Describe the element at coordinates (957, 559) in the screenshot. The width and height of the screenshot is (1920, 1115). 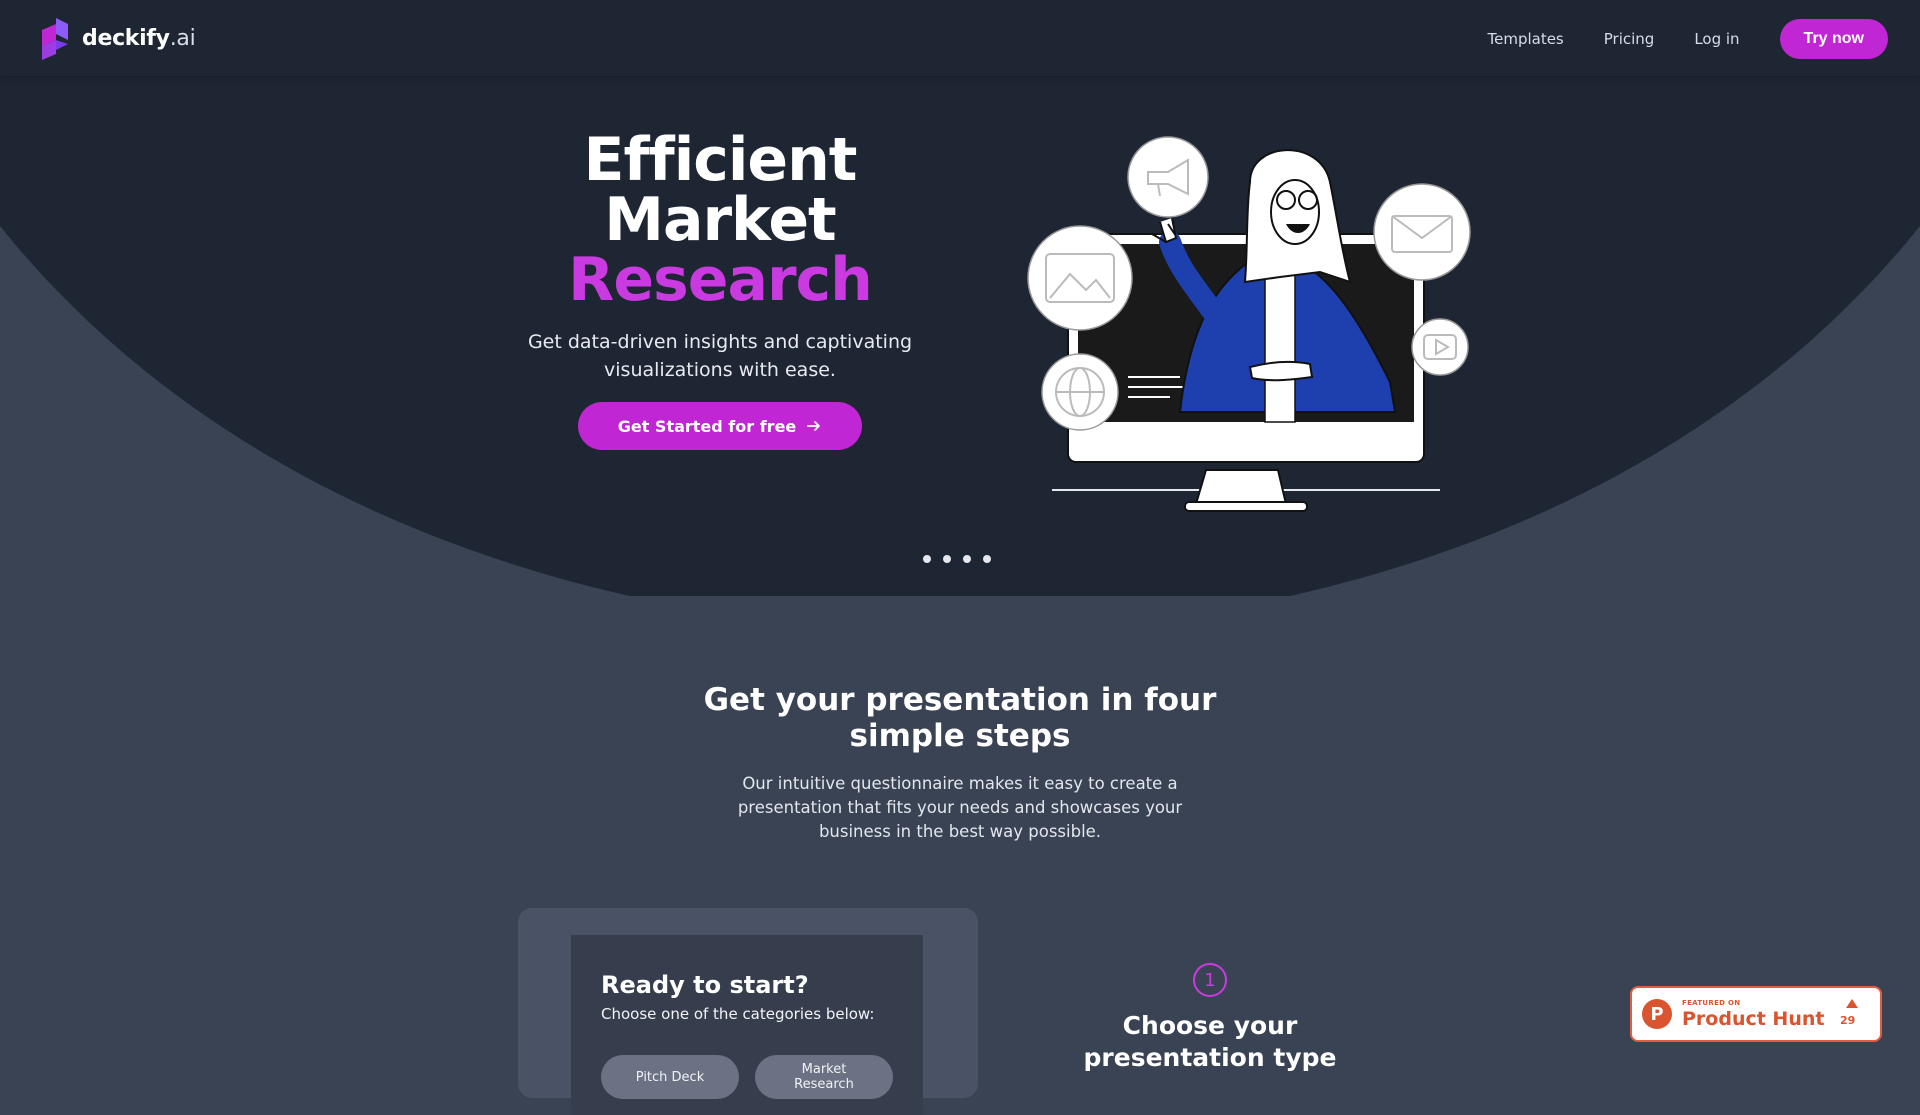
I see `hero-carousel-dots` at that location.